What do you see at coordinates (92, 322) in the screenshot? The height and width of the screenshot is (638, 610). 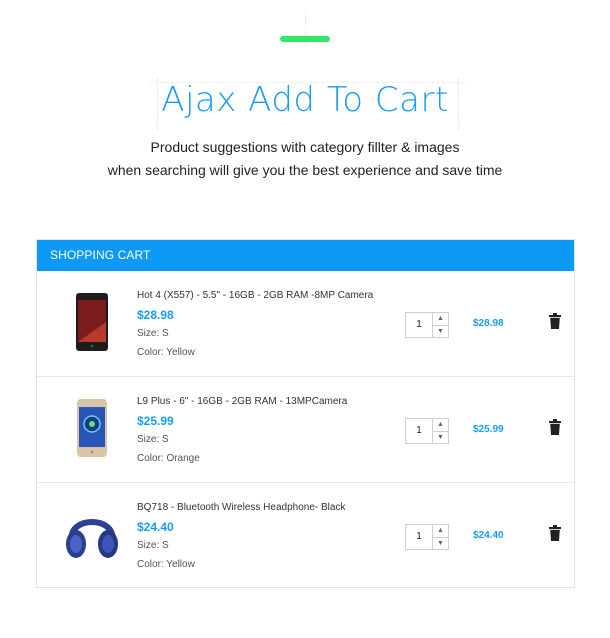 I see `black-smartphone-icon` at bounding box center [92, 322].